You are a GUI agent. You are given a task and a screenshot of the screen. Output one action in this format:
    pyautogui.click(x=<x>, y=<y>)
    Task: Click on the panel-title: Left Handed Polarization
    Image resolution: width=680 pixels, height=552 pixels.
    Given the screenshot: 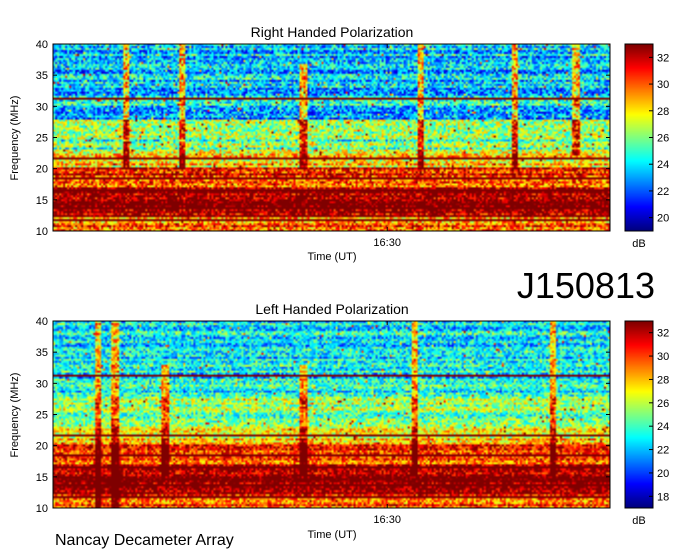 What is the action you would take?
    pyautogui.click(x=331, y=309)
    